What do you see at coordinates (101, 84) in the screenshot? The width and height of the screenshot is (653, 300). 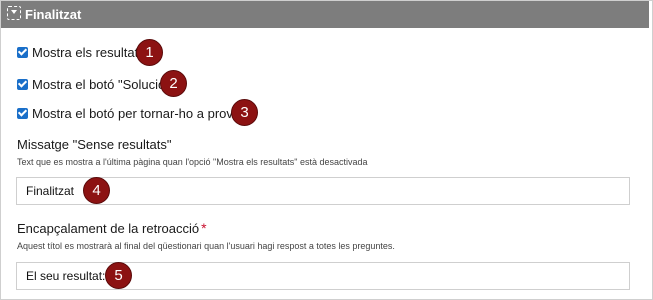 I see `show-solution-label: Mostra el botó "Solució"` at bounding box center [101, 84].